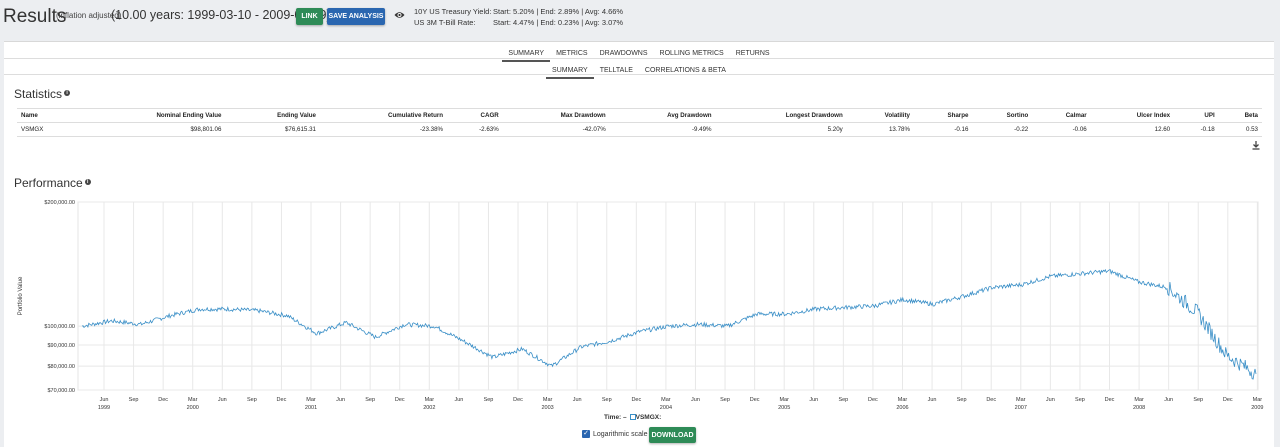  Describe the element at coordinates (21, 295) in the screenshot. I see `y-axis-label: Portfolio Value` at that location.